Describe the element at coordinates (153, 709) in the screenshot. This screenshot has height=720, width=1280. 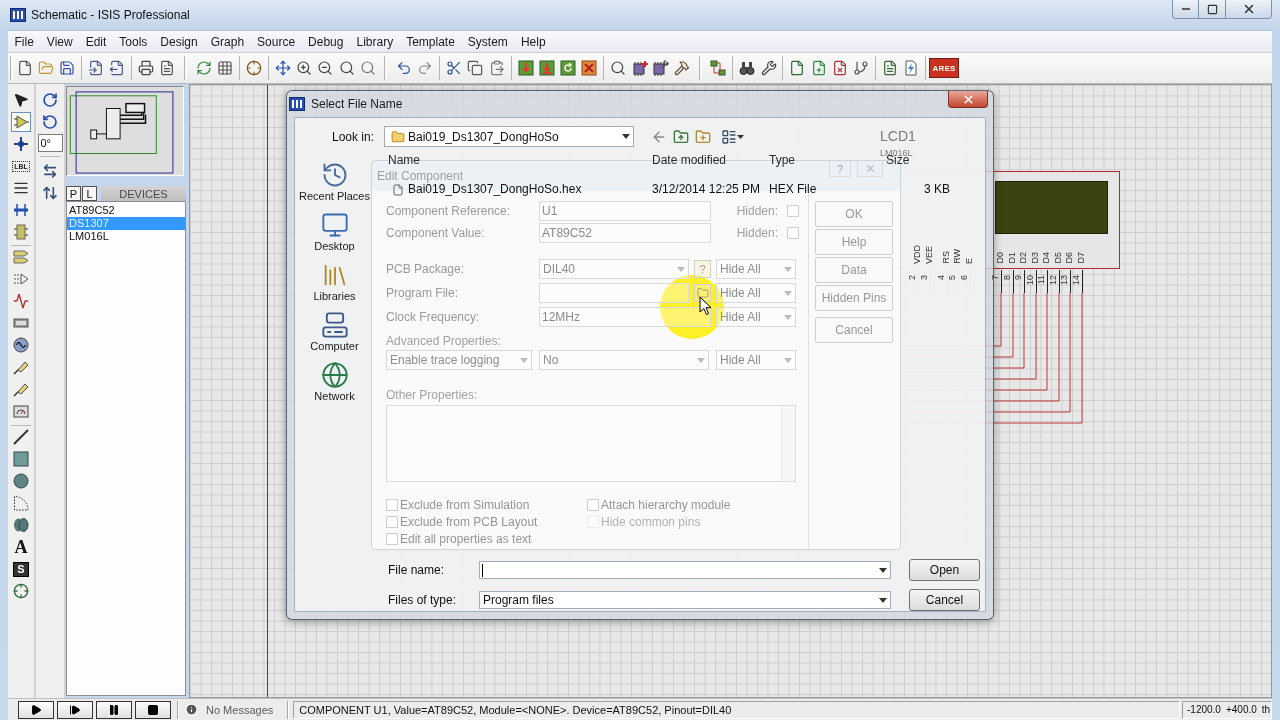
I see `stop-button` at that location.